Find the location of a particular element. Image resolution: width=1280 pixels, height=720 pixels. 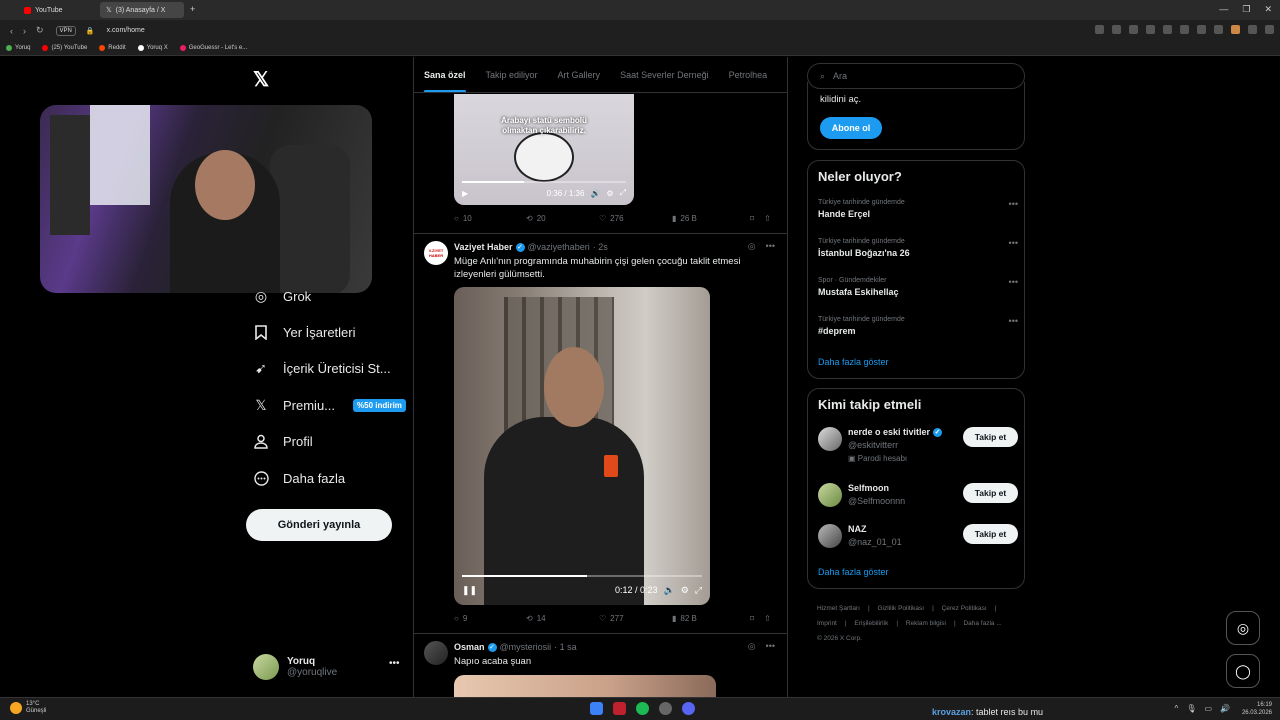

sidebar-item-profile: Profil is located at coordinates (283, 441).